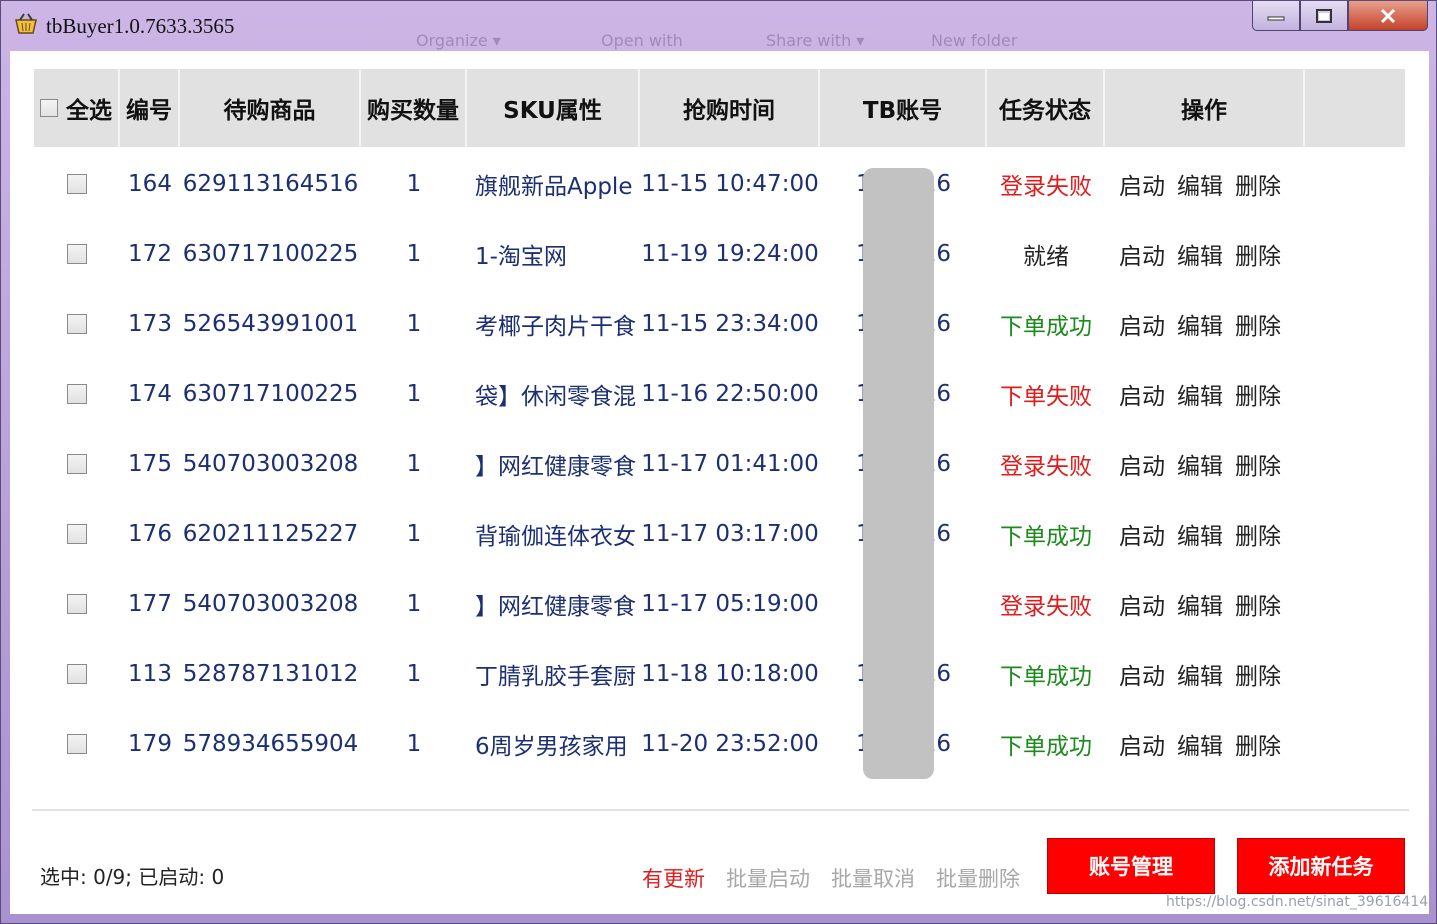 This screenshot has width=1437, height=924. What do you see at coordinates (414, 108) in the screenshot?
I see `header-qty: 购买数量` at bounding box center [414, 108].